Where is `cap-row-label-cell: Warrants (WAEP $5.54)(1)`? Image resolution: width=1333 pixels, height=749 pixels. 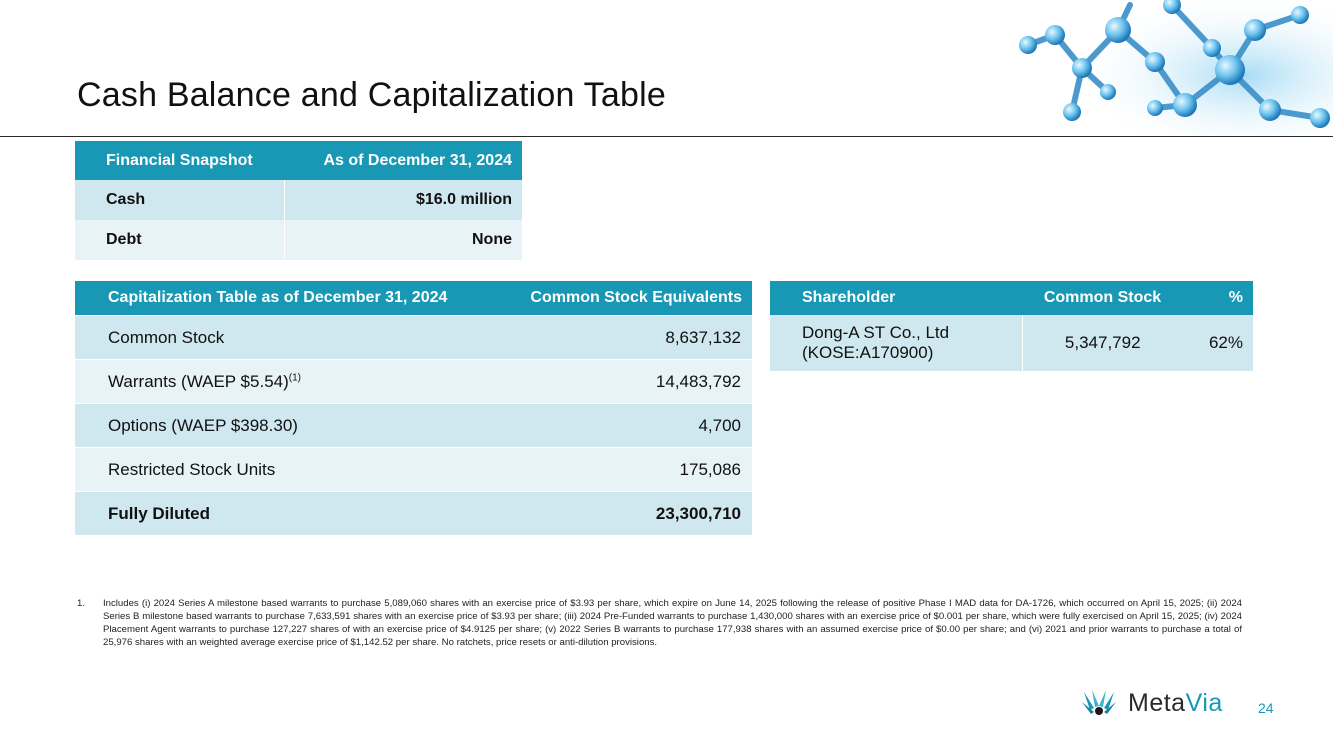 cap-row-label-cell: Warrants (WAEP $5.54)(1) is located at coordinates (286, 381).